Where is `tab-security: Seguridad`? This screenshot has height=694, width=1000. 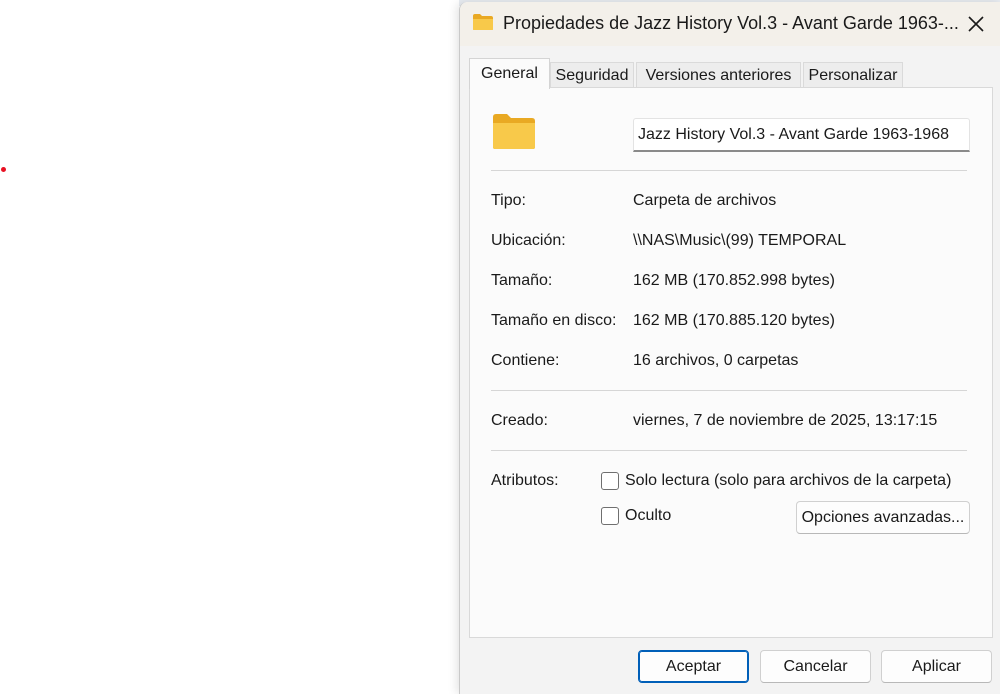 tab-security: Seguridad is located at coordinates (592, 75).